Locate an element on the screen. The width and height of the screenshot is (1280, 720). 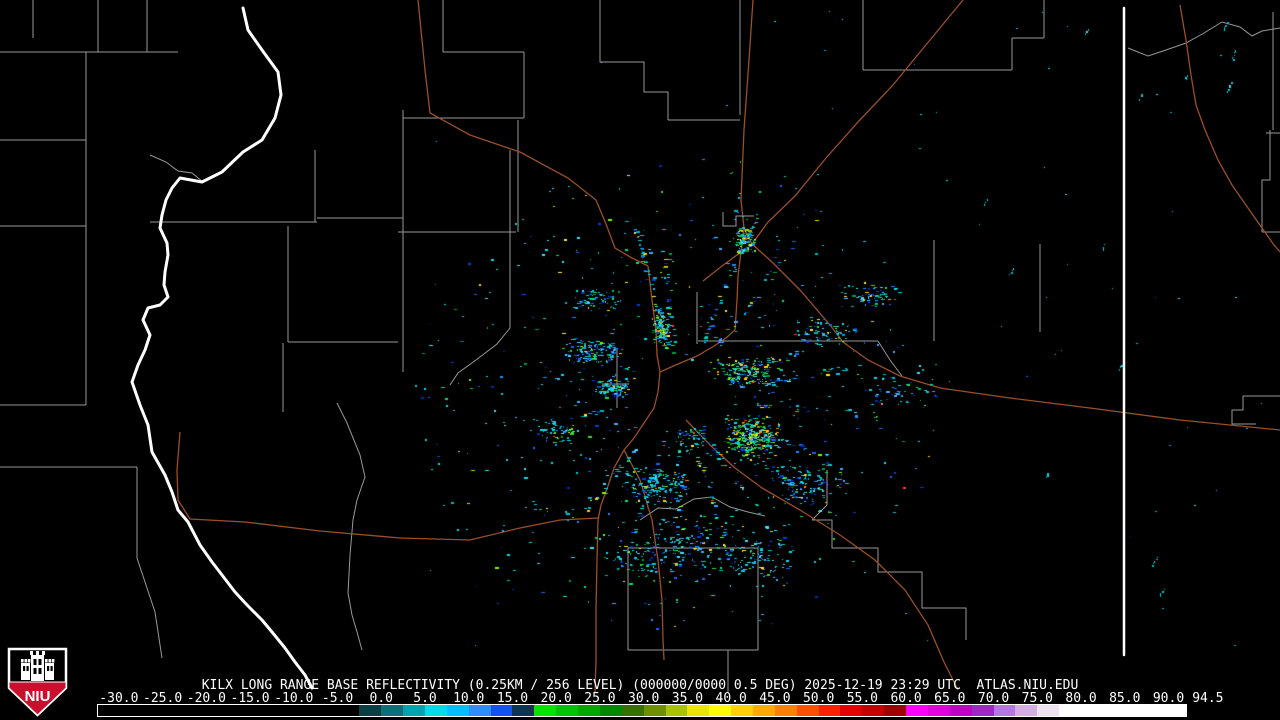
tick-label: 94.5 is located at coordinates (1208, 698).